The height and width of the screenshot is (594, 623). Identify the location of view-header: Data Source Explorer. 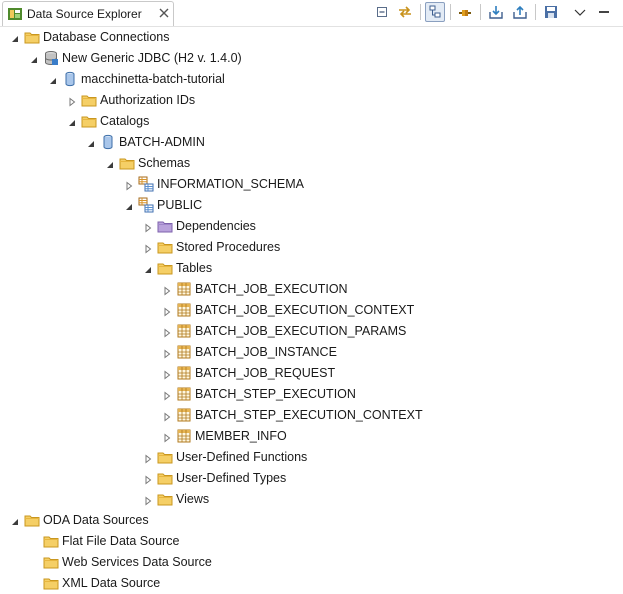
(311, 13).